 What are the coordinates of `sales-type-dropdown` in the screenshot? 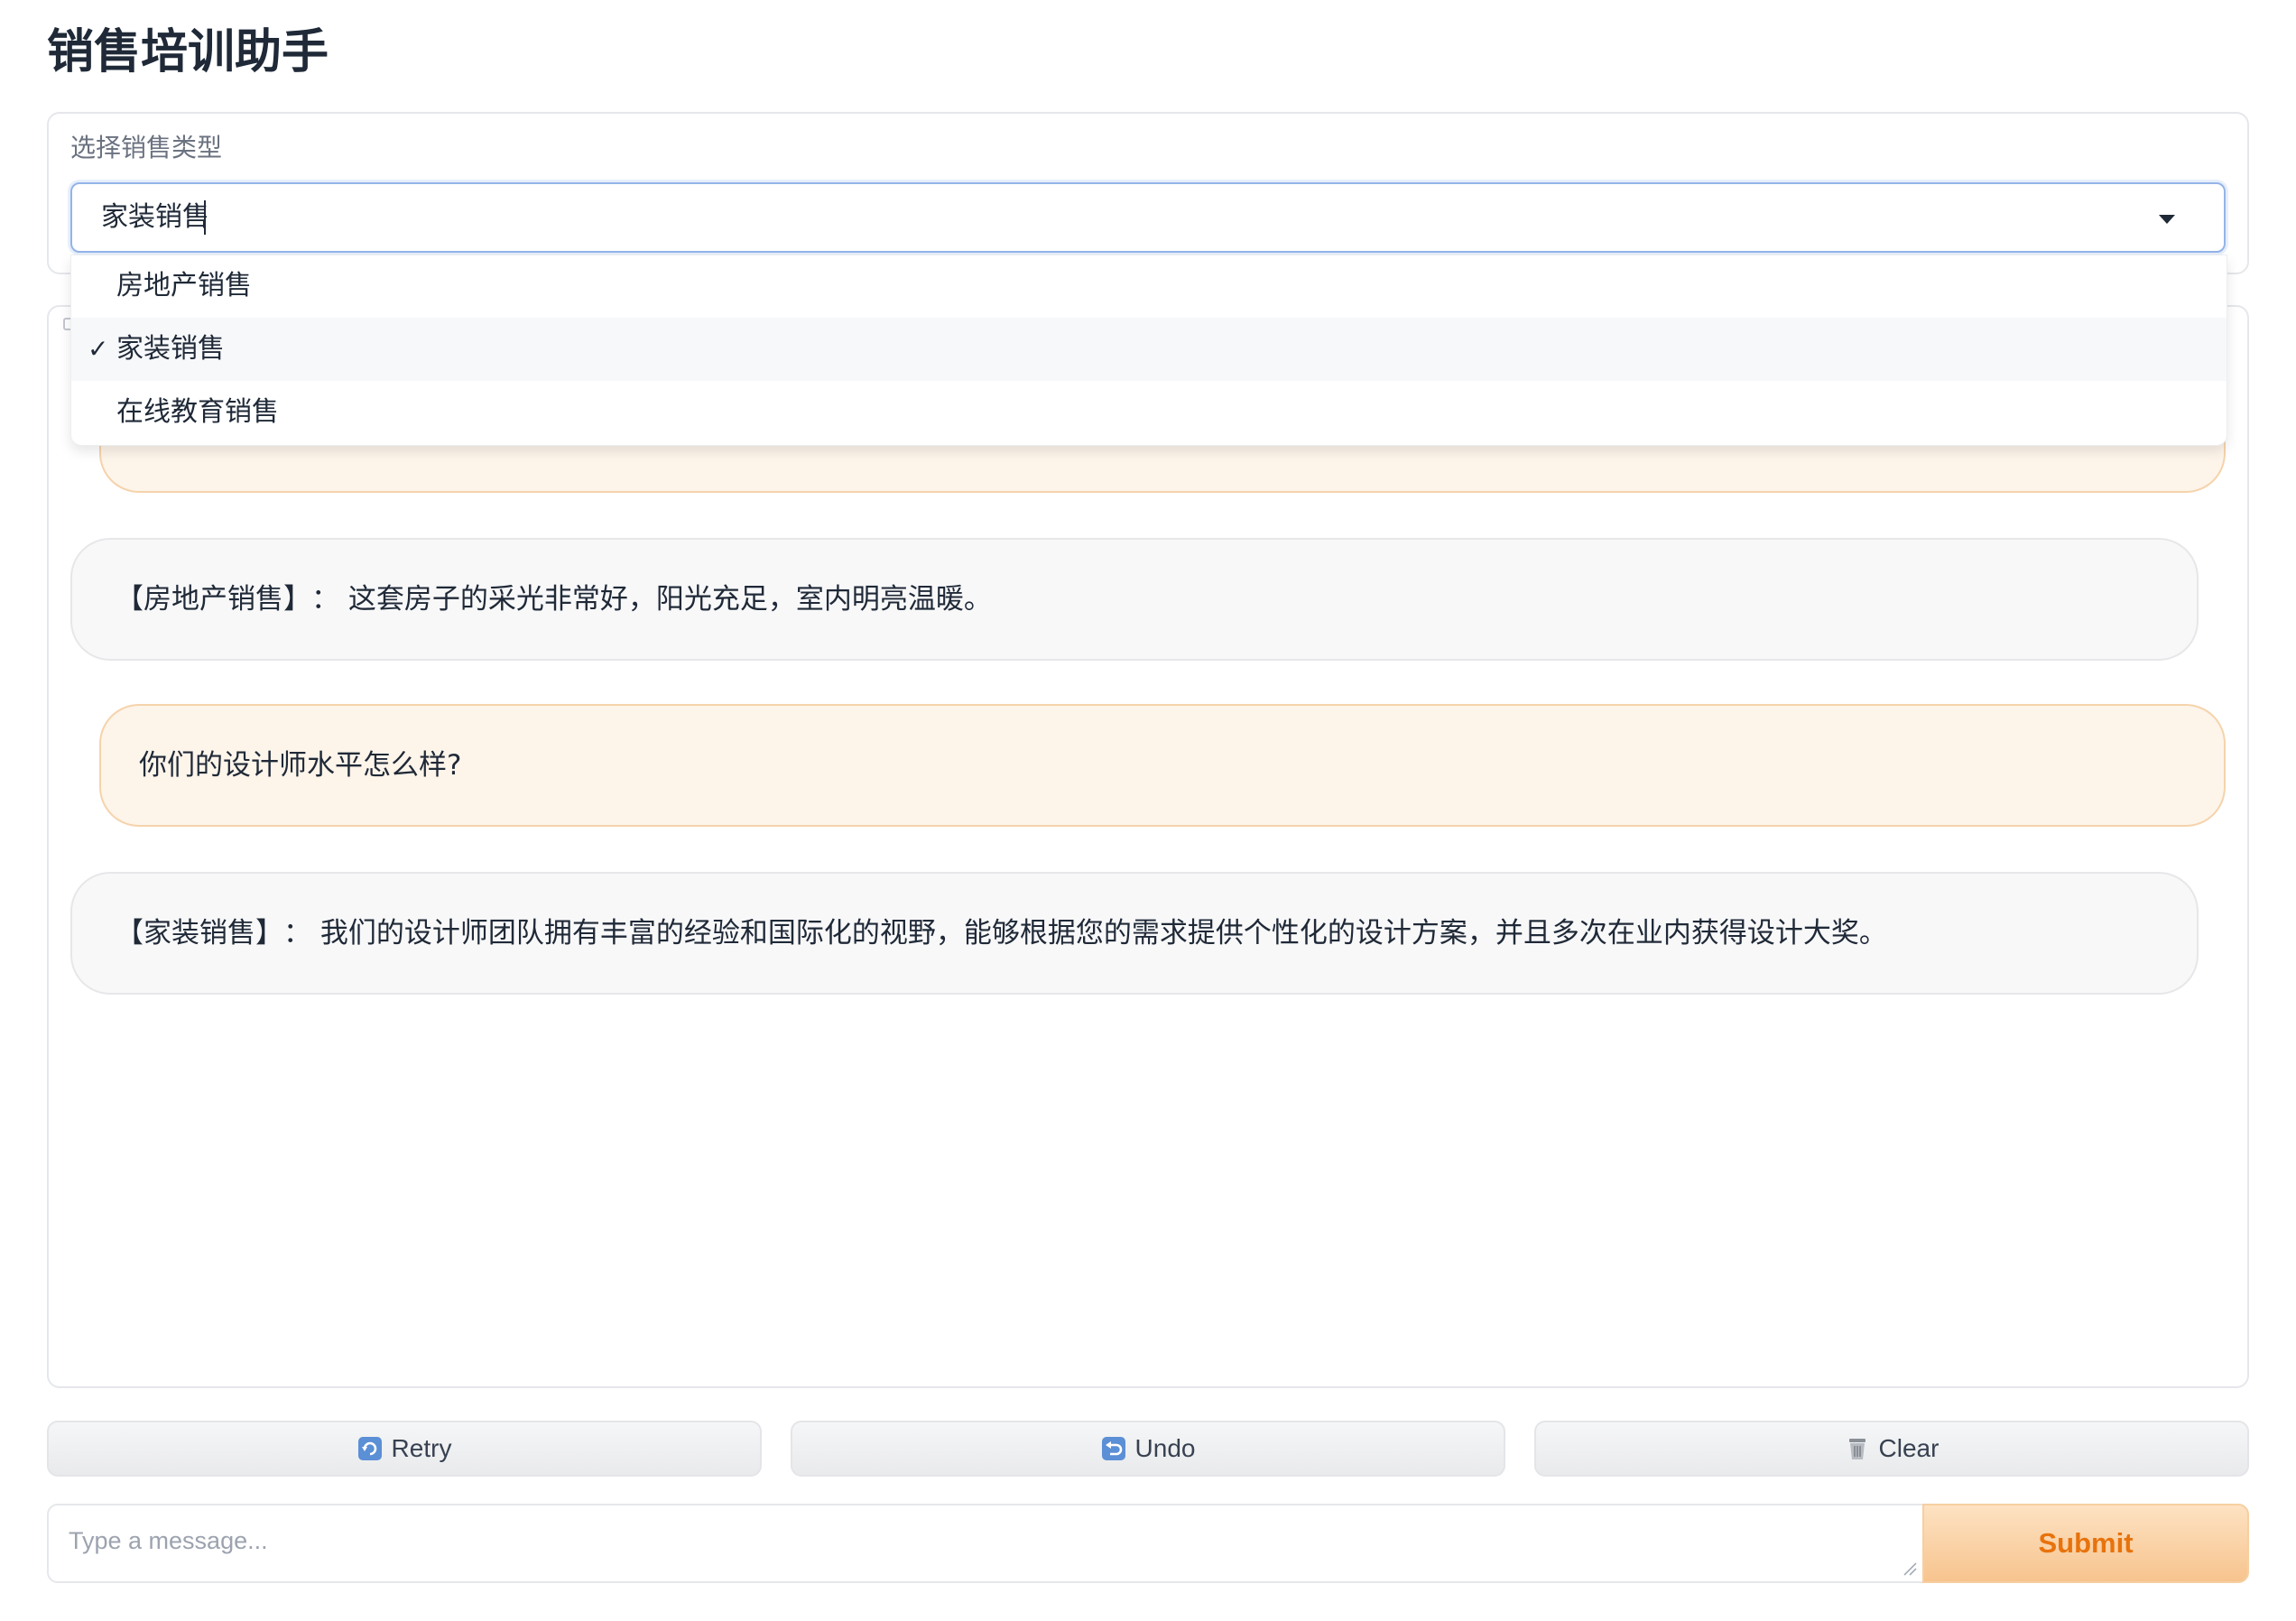 It's located at (1148, 217).